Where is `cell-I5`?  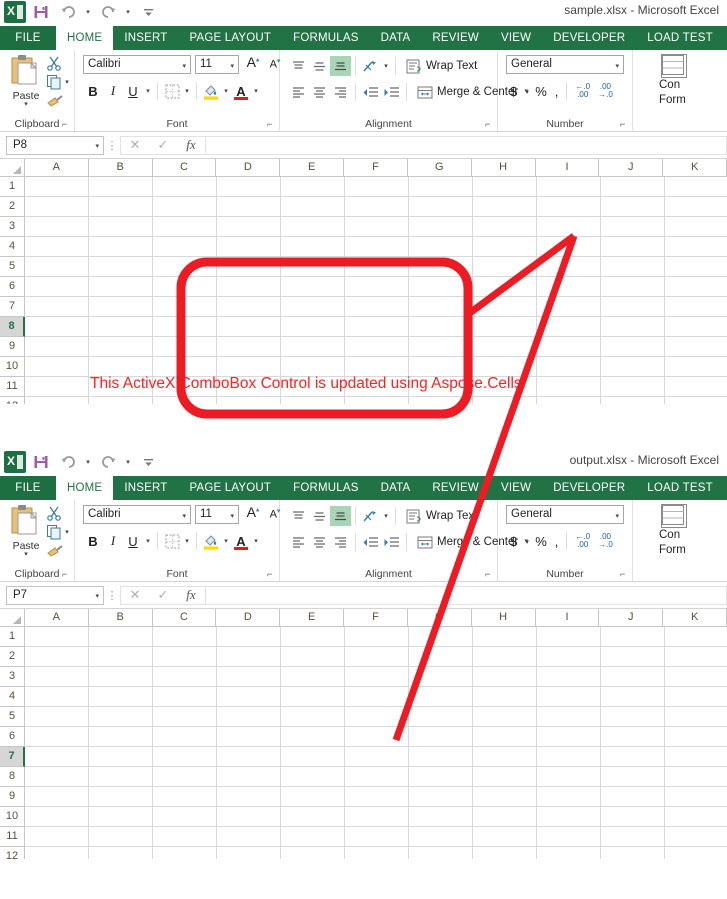
cell-I5 is located at coordinates (569, 717).